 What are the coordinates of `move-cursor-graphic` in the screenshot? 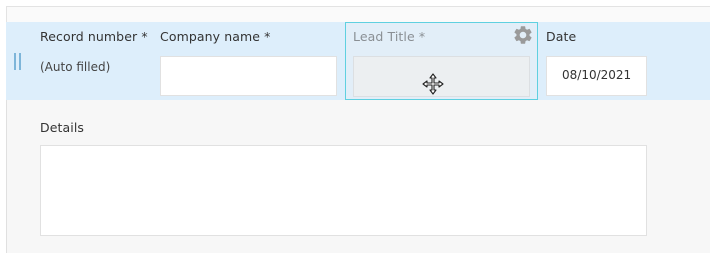 It's located at (433, 84).